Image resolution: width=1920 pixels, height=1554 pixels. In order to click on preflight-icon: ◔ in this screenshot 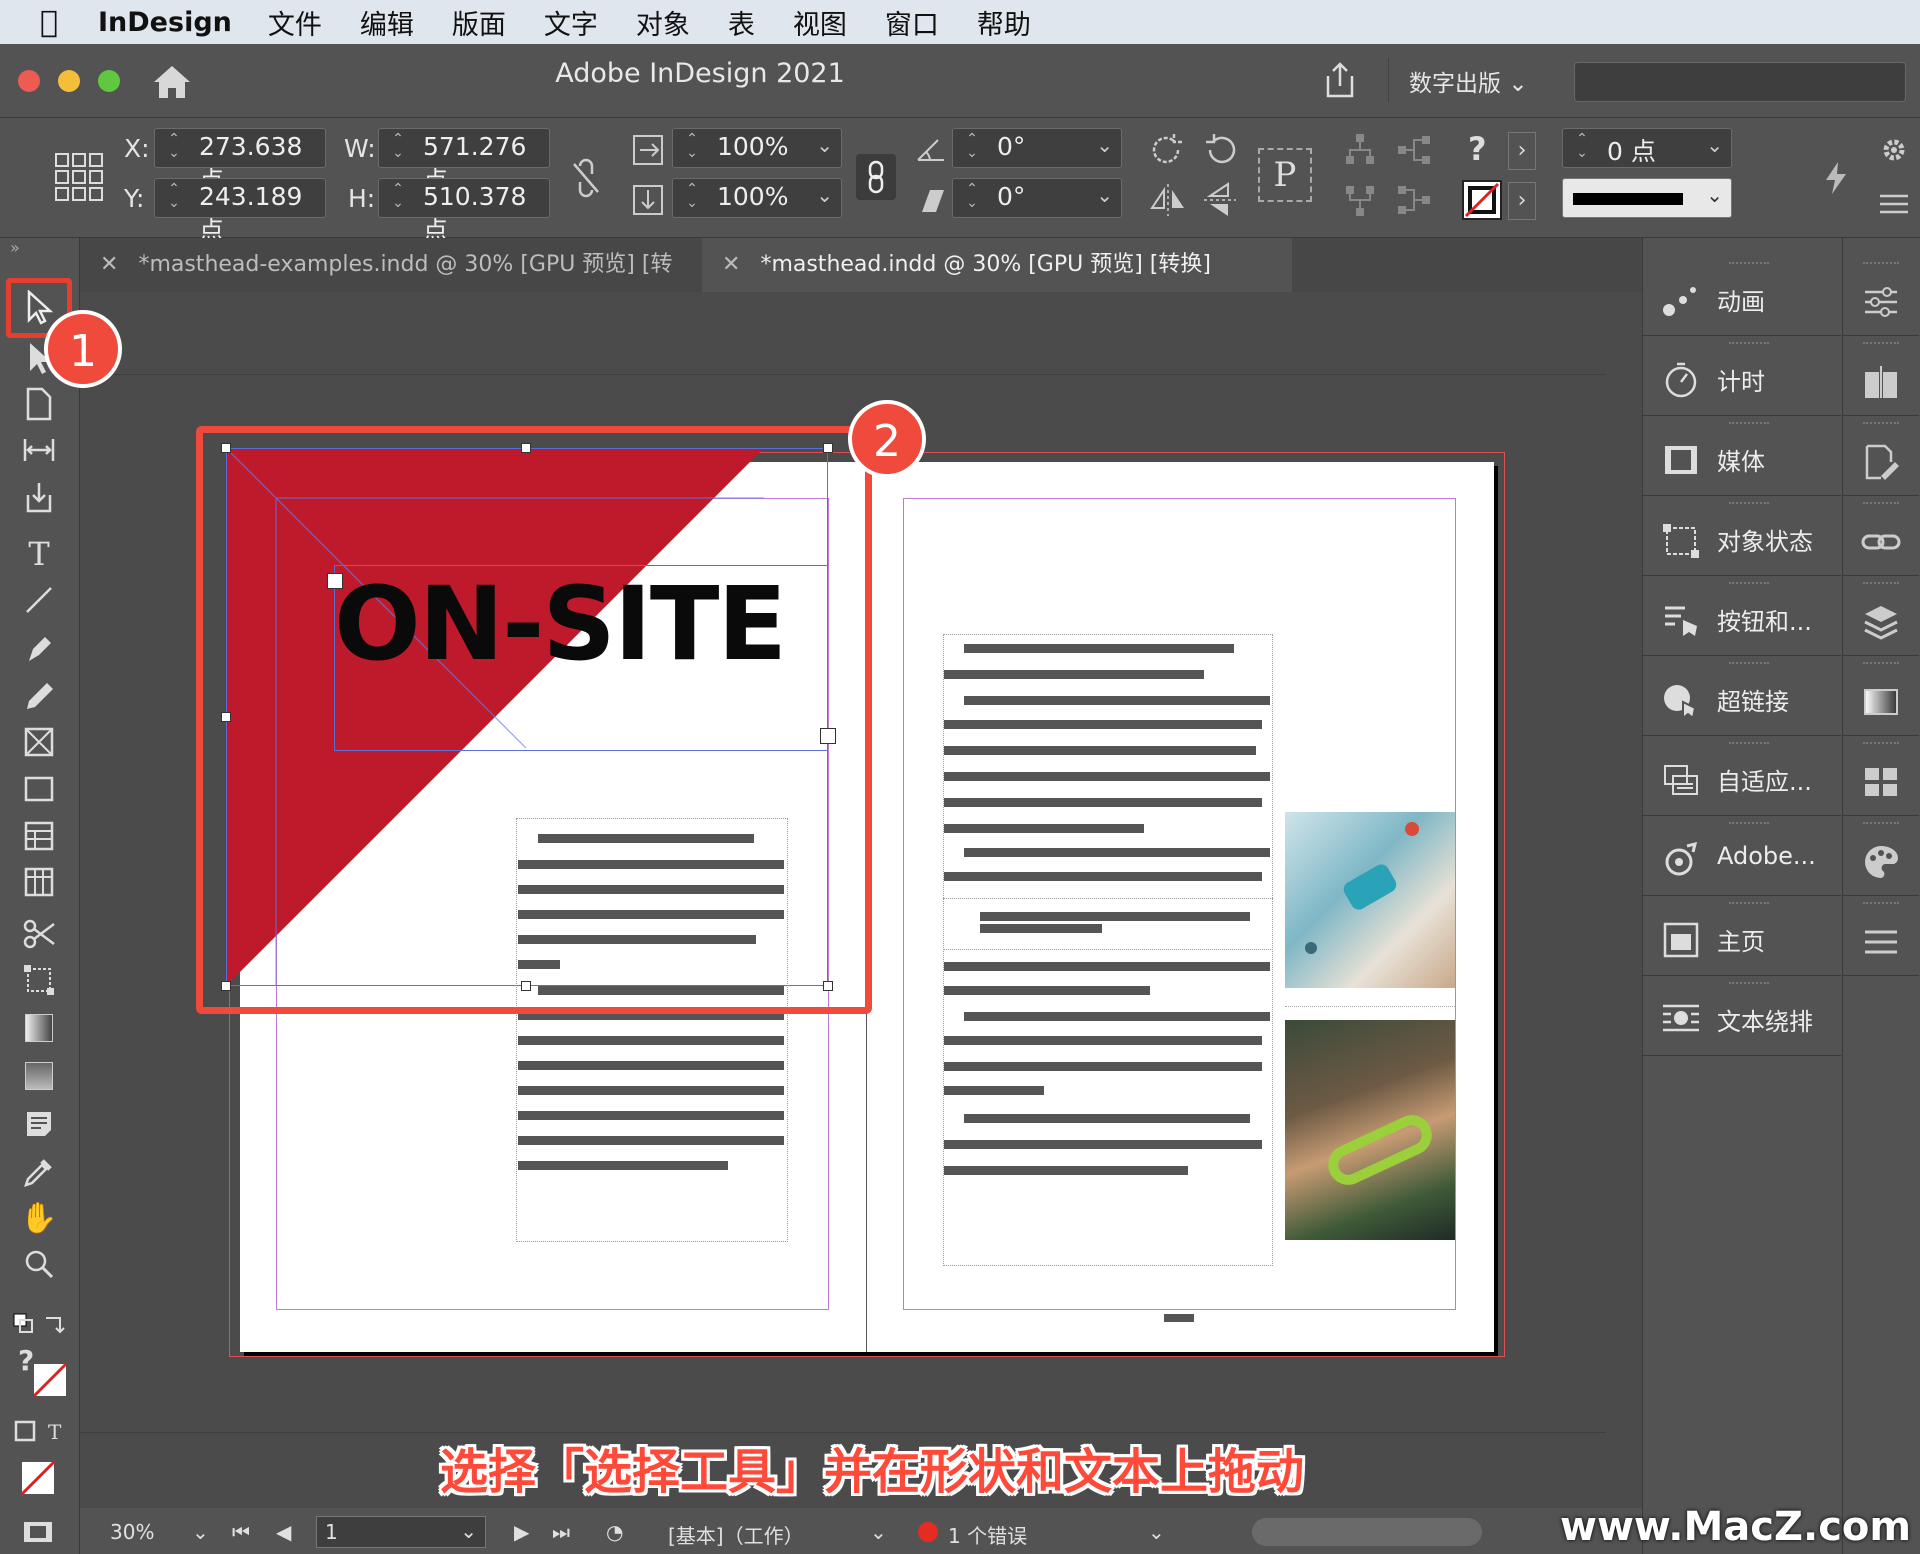, I will do `click(614, 1532)`.